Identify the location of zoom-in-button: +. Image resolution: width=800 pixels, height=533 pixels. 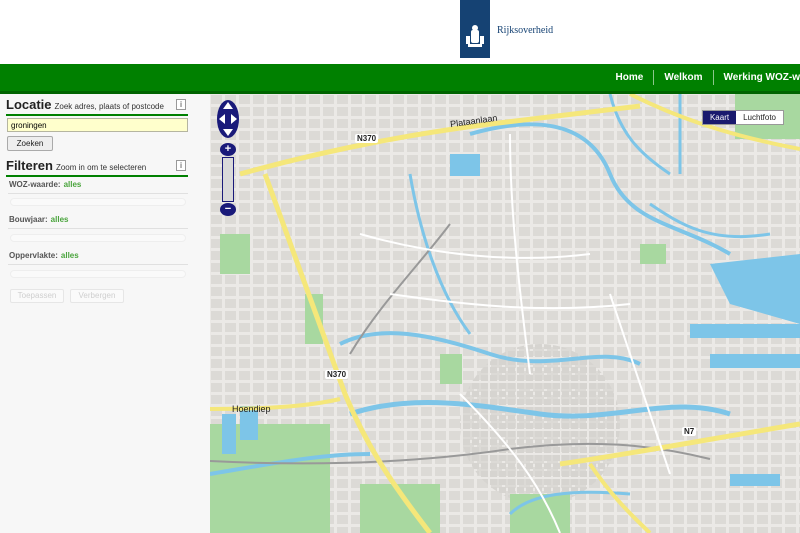
(228, 149).